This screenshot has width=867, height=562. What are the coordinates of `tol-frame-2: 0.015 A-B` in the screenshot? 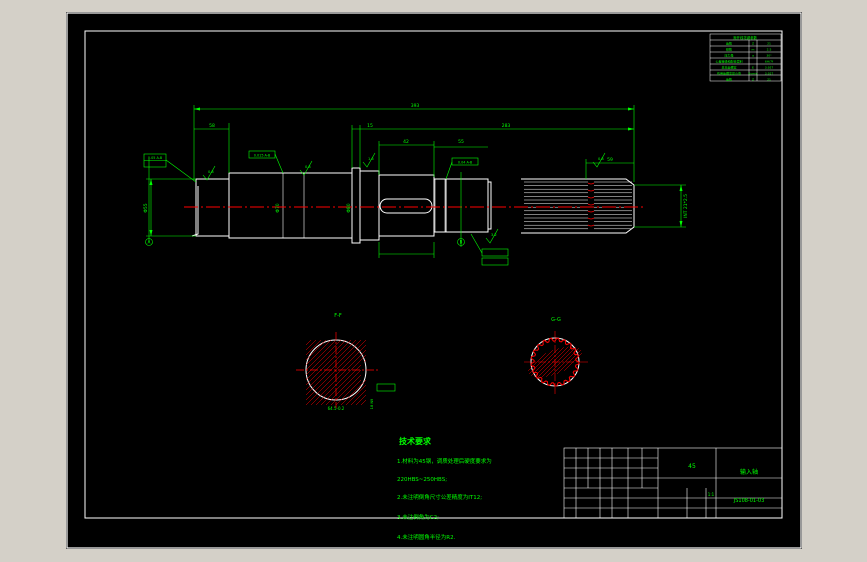 It's located at (262, 156).